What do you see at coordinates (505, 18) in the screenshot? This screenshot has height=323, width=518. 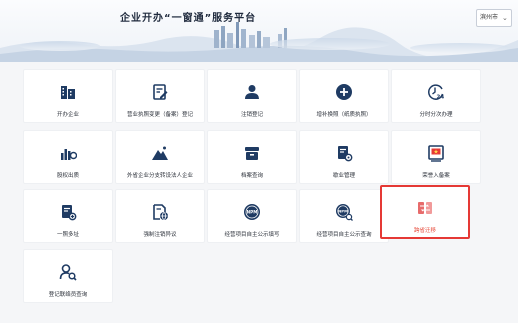 I see `chevron-down-icon: ⌄` at bounding box center [505, 18].